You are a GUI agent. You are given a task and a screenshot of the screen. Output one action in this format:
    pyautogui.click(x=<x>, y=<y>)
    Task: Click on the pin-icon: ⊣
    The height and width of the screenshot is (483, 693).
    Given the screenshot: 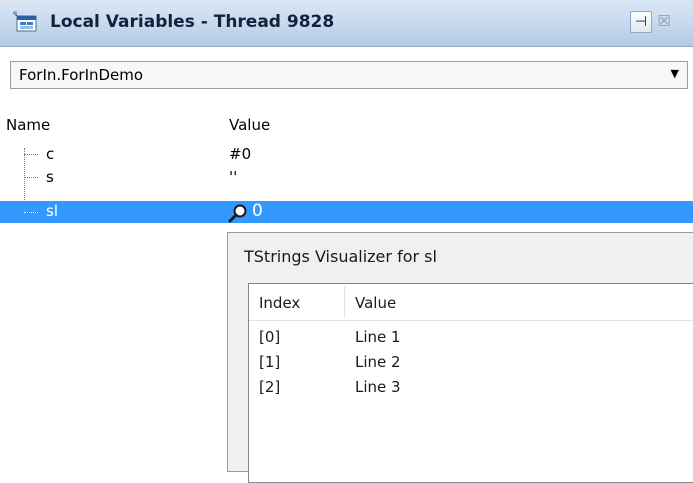 What is the action you would take?
    pyautogui.click(x=641, y=22)
    